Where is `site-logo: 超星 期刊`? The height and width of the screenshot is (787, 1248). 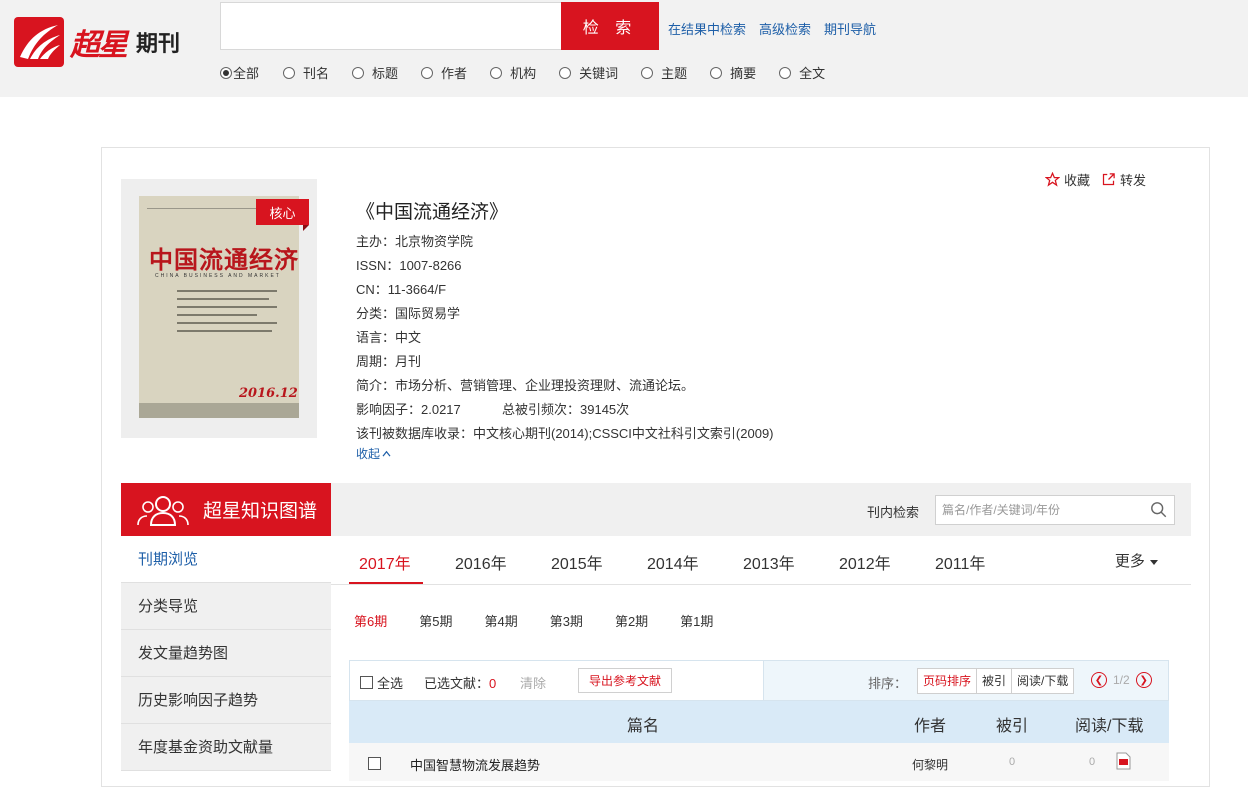
site-logo: 超星 期刊 is located at coordinates (97, 42).